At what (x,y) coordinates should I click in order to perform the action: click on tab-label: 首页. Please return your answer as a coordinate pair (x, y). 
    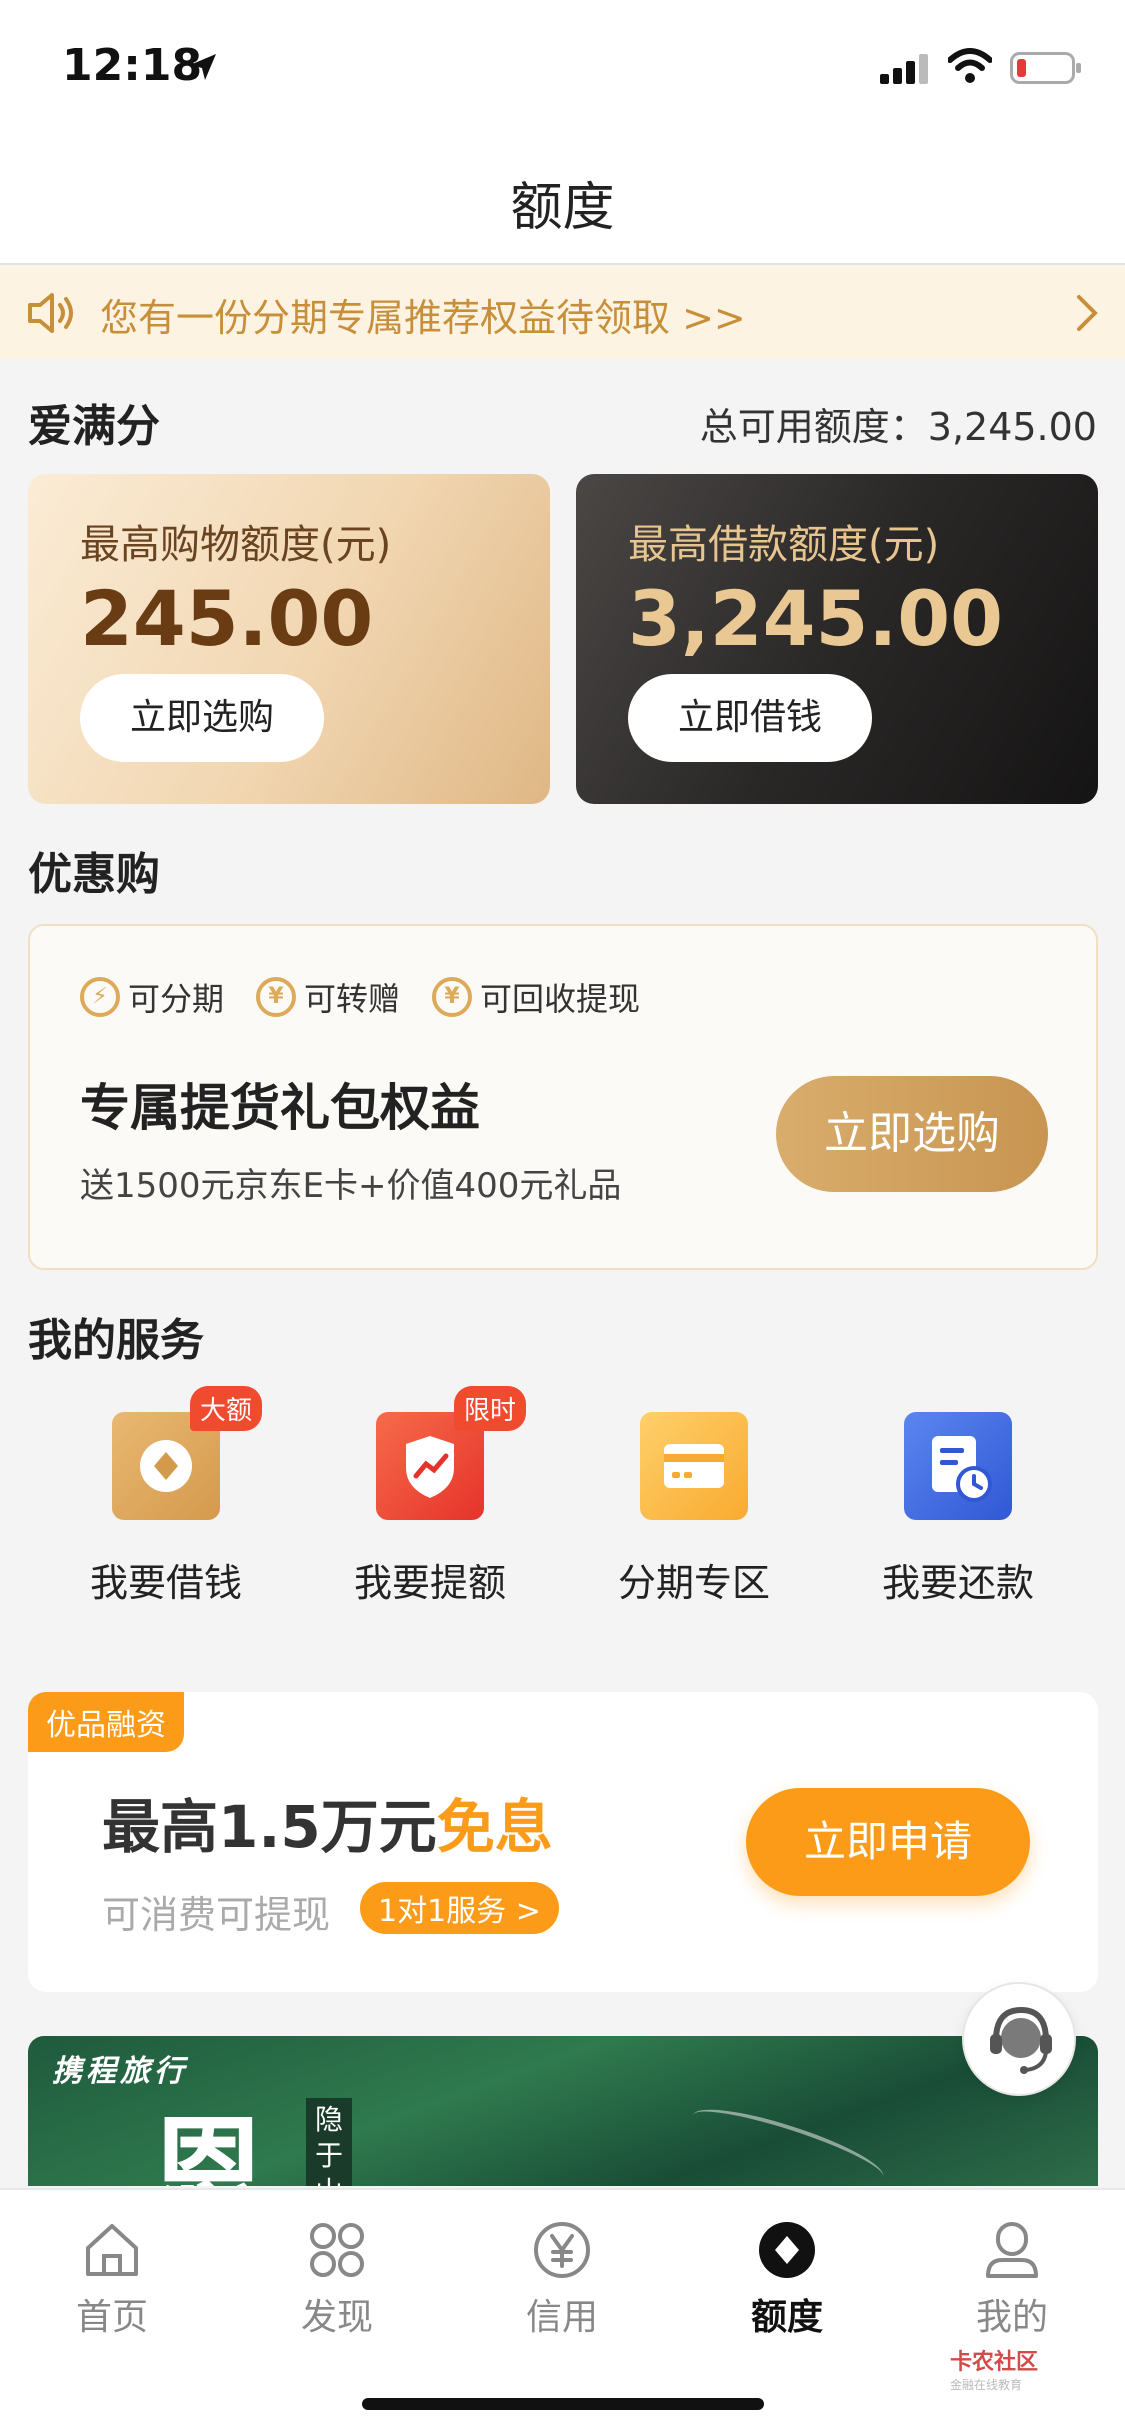
    Looking at the image, I should click on (111, 2317).